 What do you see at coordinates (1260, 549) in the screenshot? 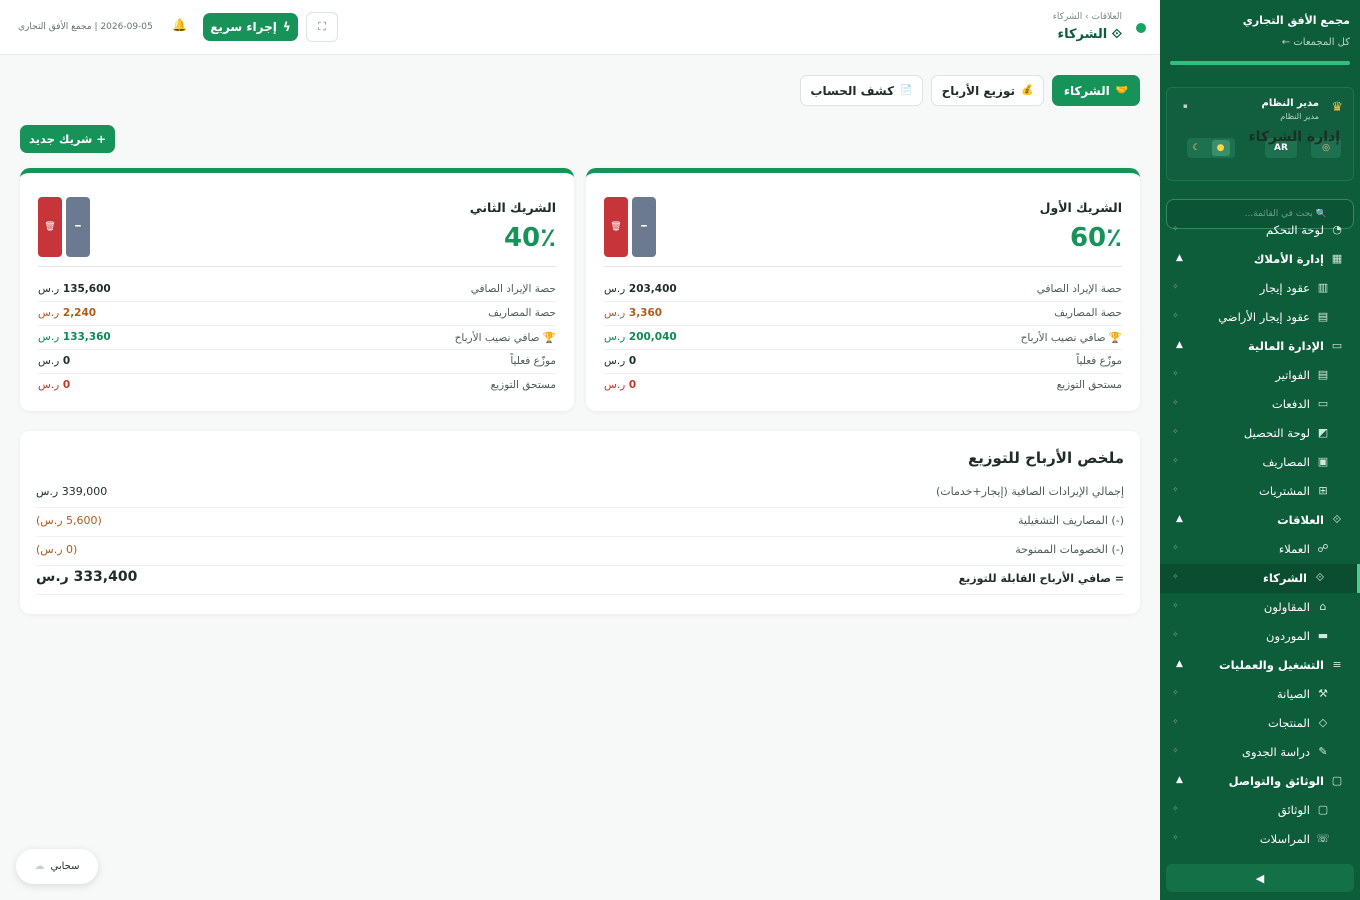
I see `sidebar-item: ☍ العملاء ✧` at bounding box center [1260, 549].